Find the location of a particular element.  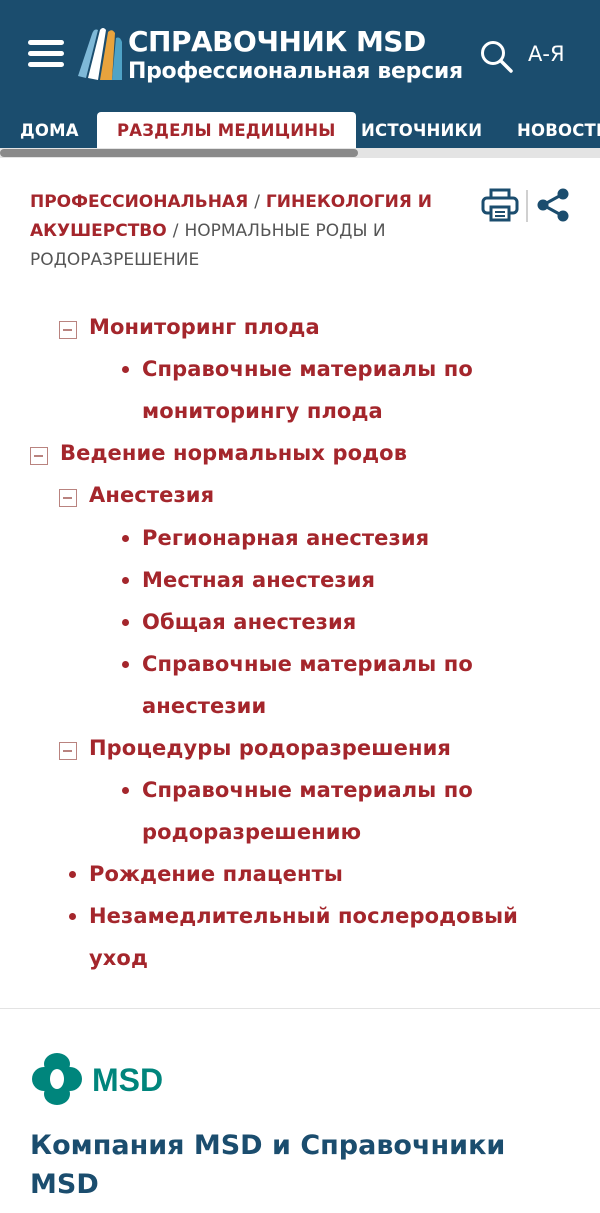

nav-scrollbar-thumb is located at coordinates (179, 153).